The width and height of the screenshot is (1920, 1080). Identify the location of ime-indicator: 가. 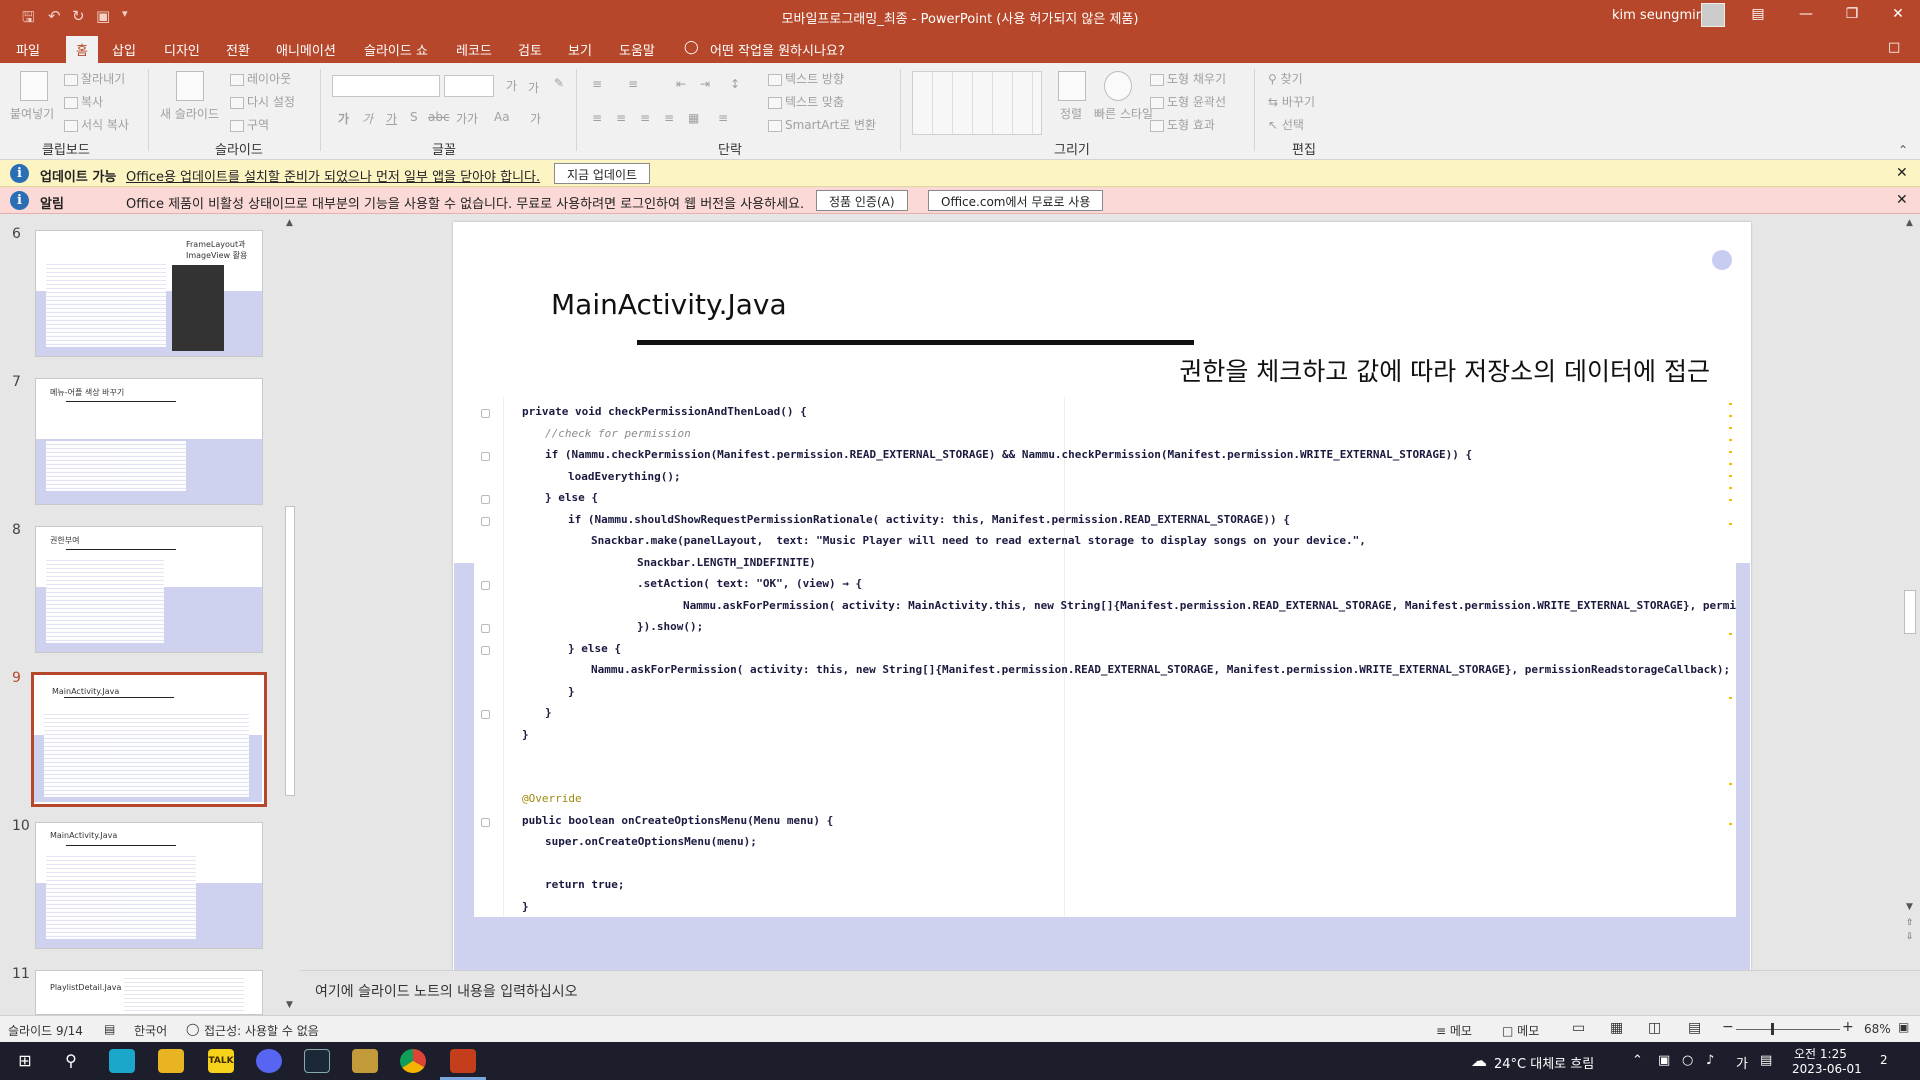
(1742, 1062).